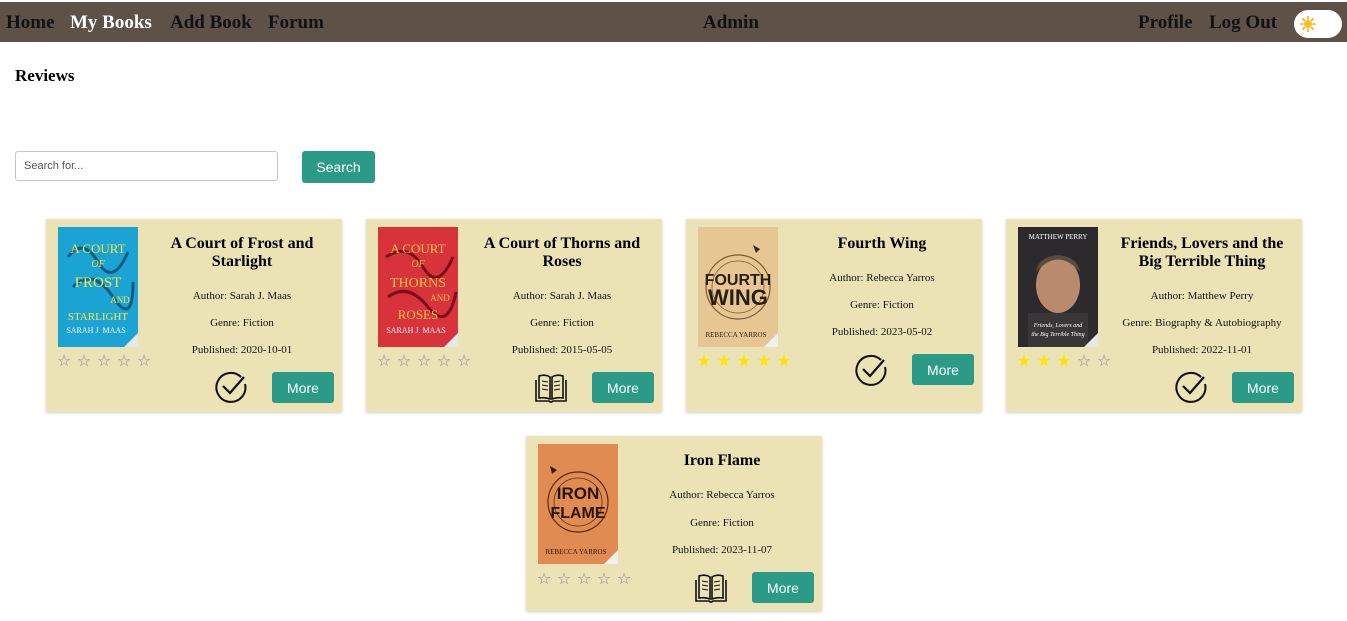 This screenshot has width=1347, height=621. What do you see at coordinates (1202, 296) in the screenshot?
I see `book-author: Author: Matthew Perry` at bounding box center [1202, 296].